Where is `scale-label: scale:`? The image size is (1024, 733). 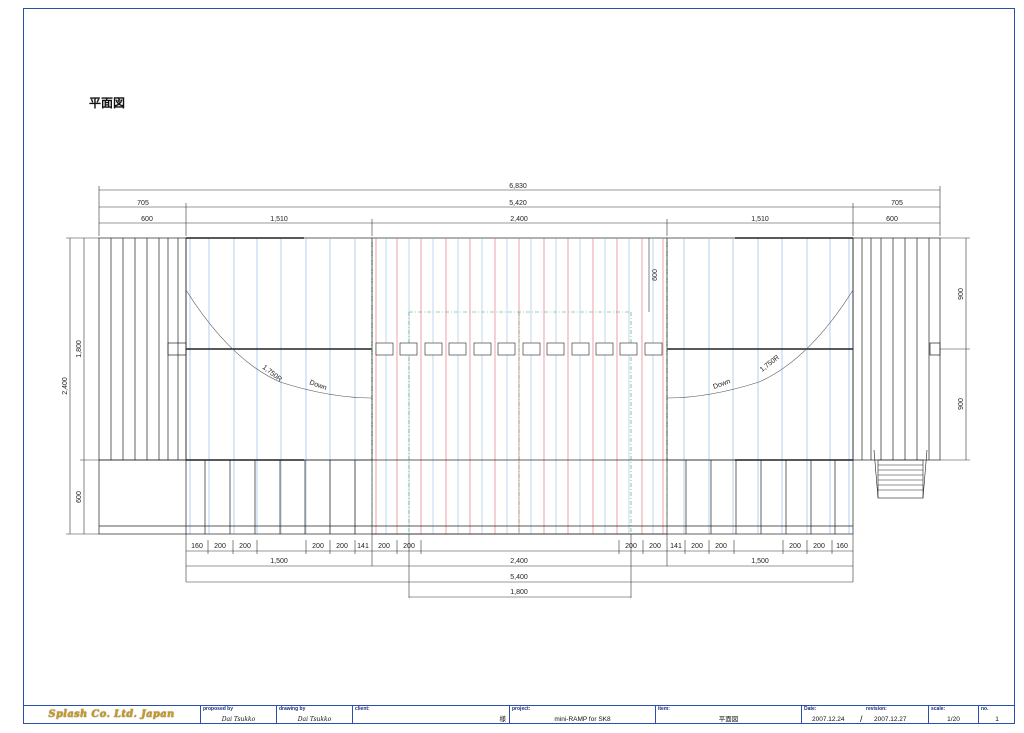 scale-label: scale: is located at coordinates (938, 709).